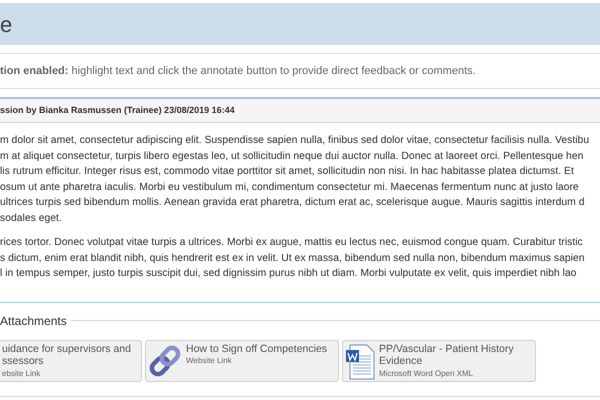 The height and width of the screenshot is (400, 600). What do you see at coordinates (292, 157) in the screenshot?
I see `body-text-line: m at aliquet consectetur, turpis libero egestas leo, ut sollicitudin neque dui auctor nulla. Donec at laoreet orci. Pellentesque hen` at bounding box center [292, 157].